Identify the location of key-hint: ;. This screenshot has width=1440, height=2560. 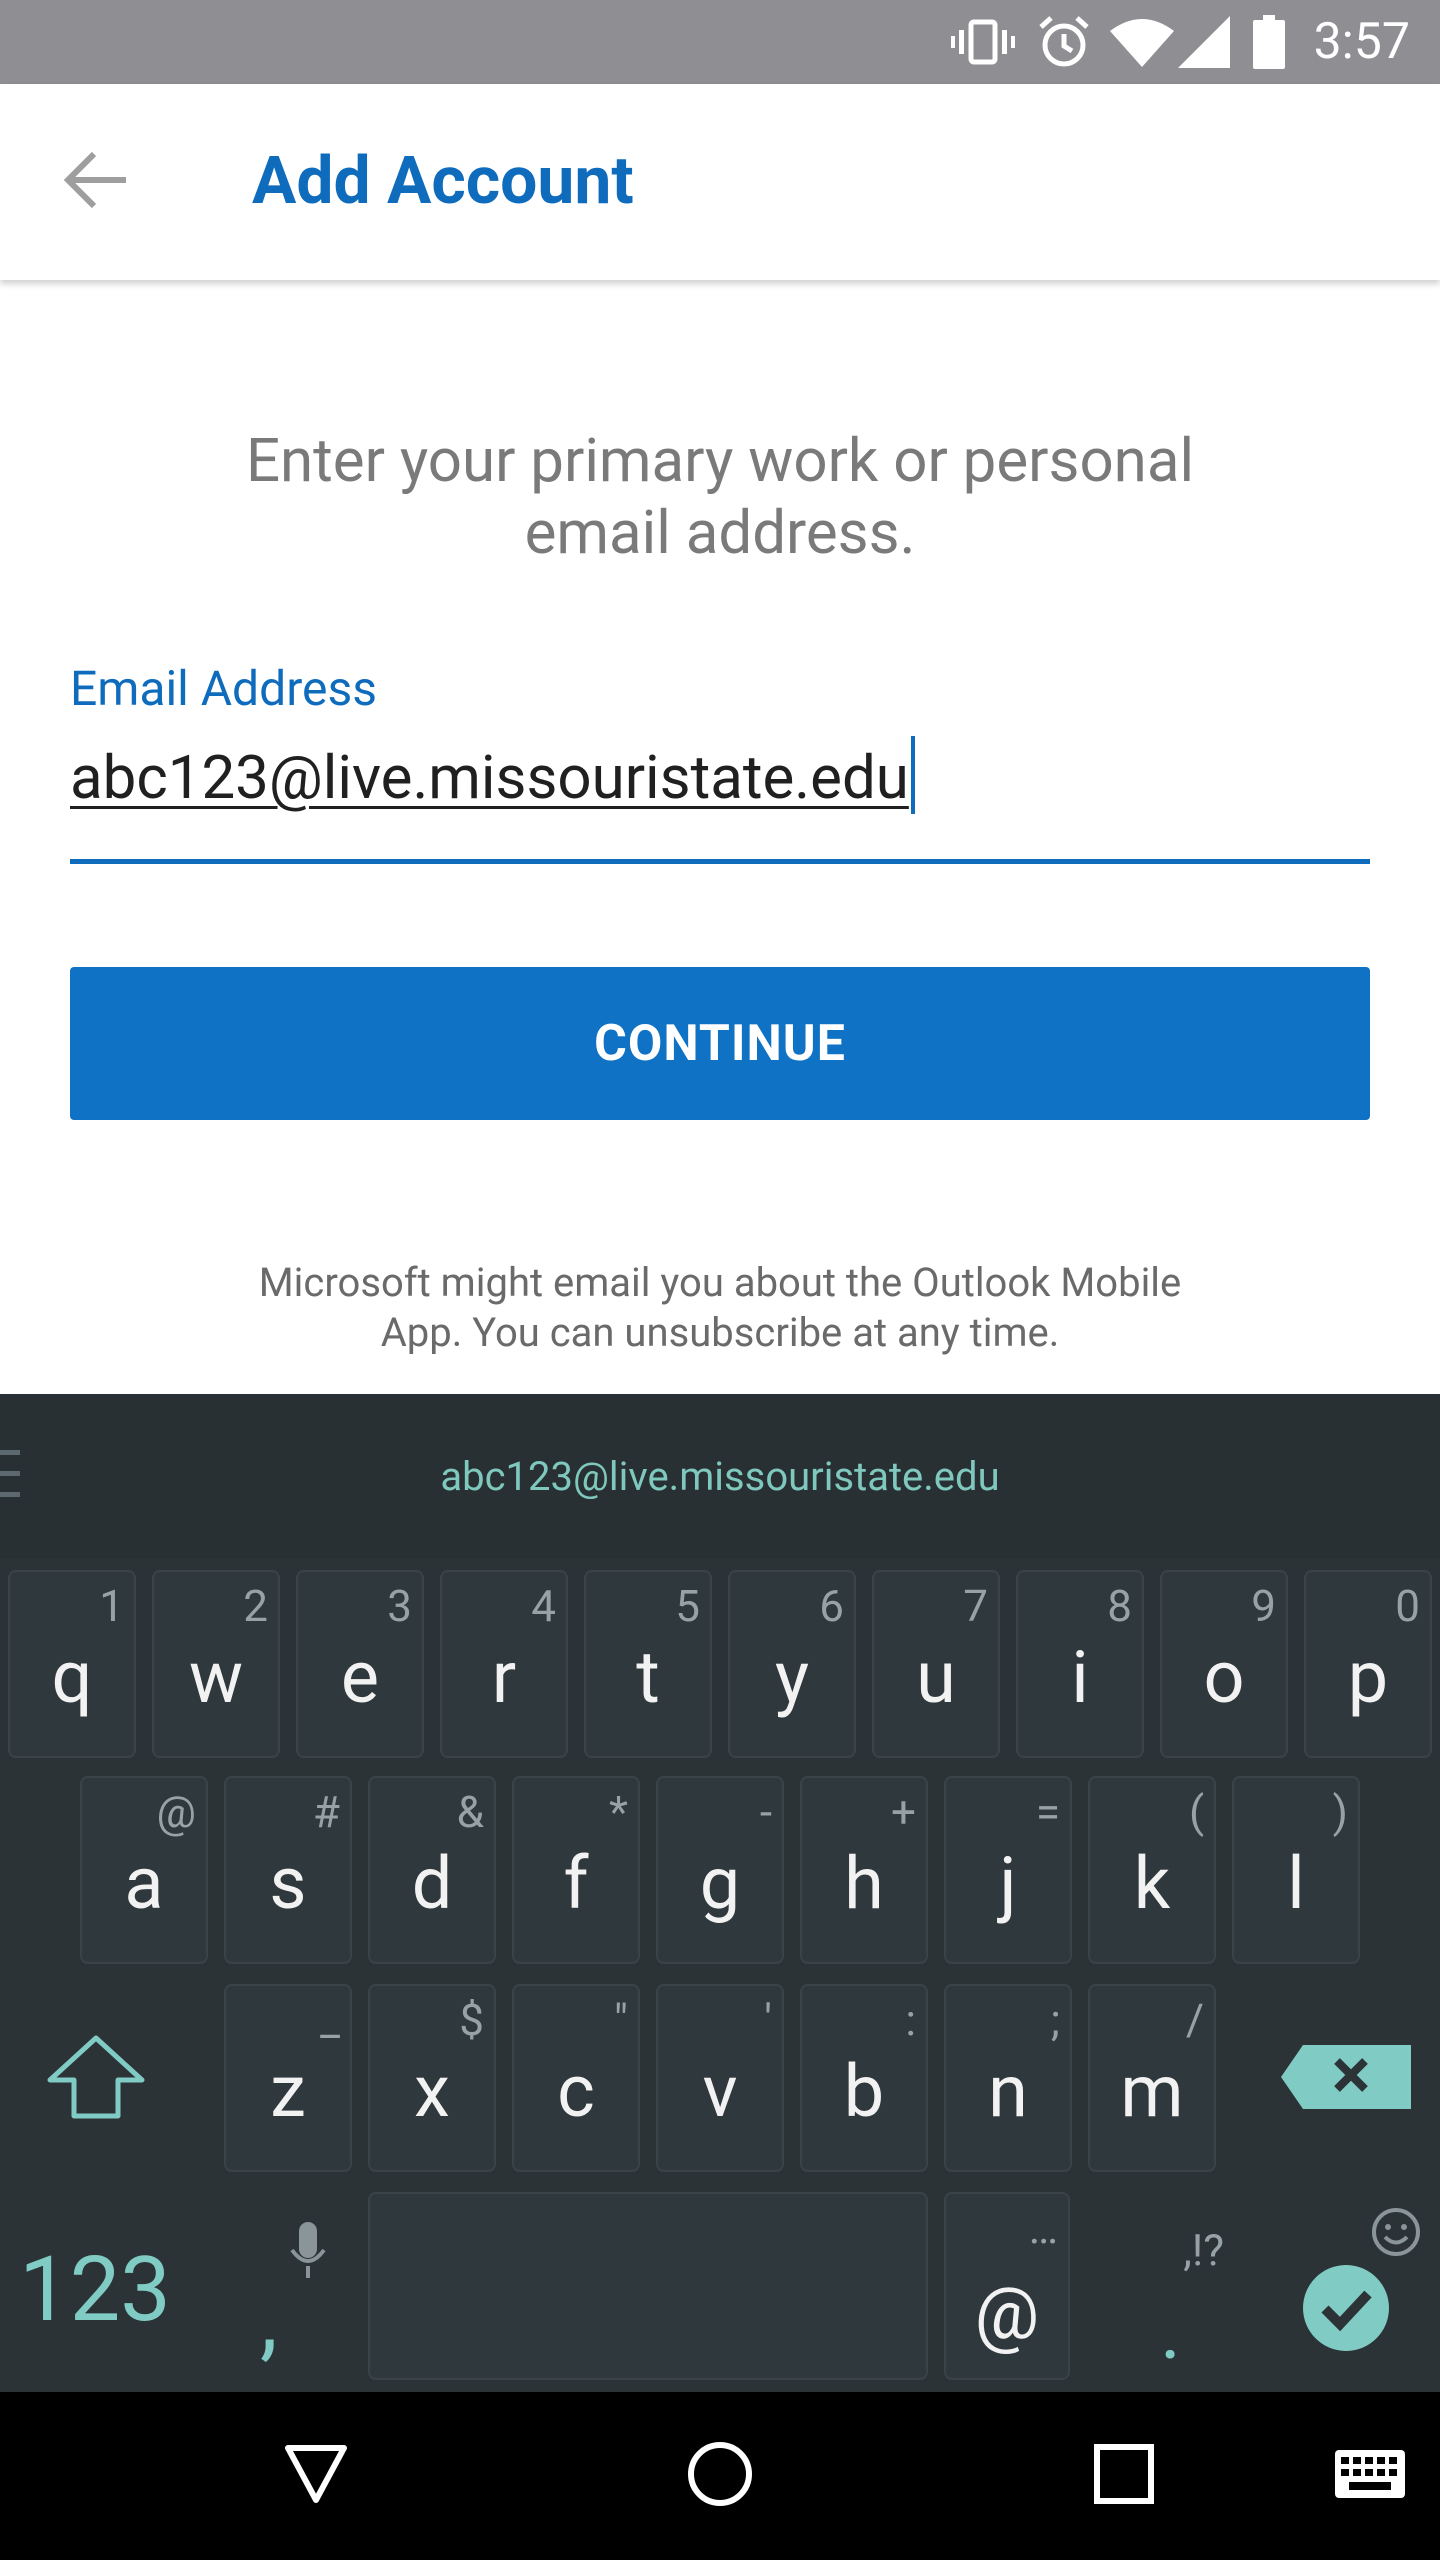
(1055, 2020).